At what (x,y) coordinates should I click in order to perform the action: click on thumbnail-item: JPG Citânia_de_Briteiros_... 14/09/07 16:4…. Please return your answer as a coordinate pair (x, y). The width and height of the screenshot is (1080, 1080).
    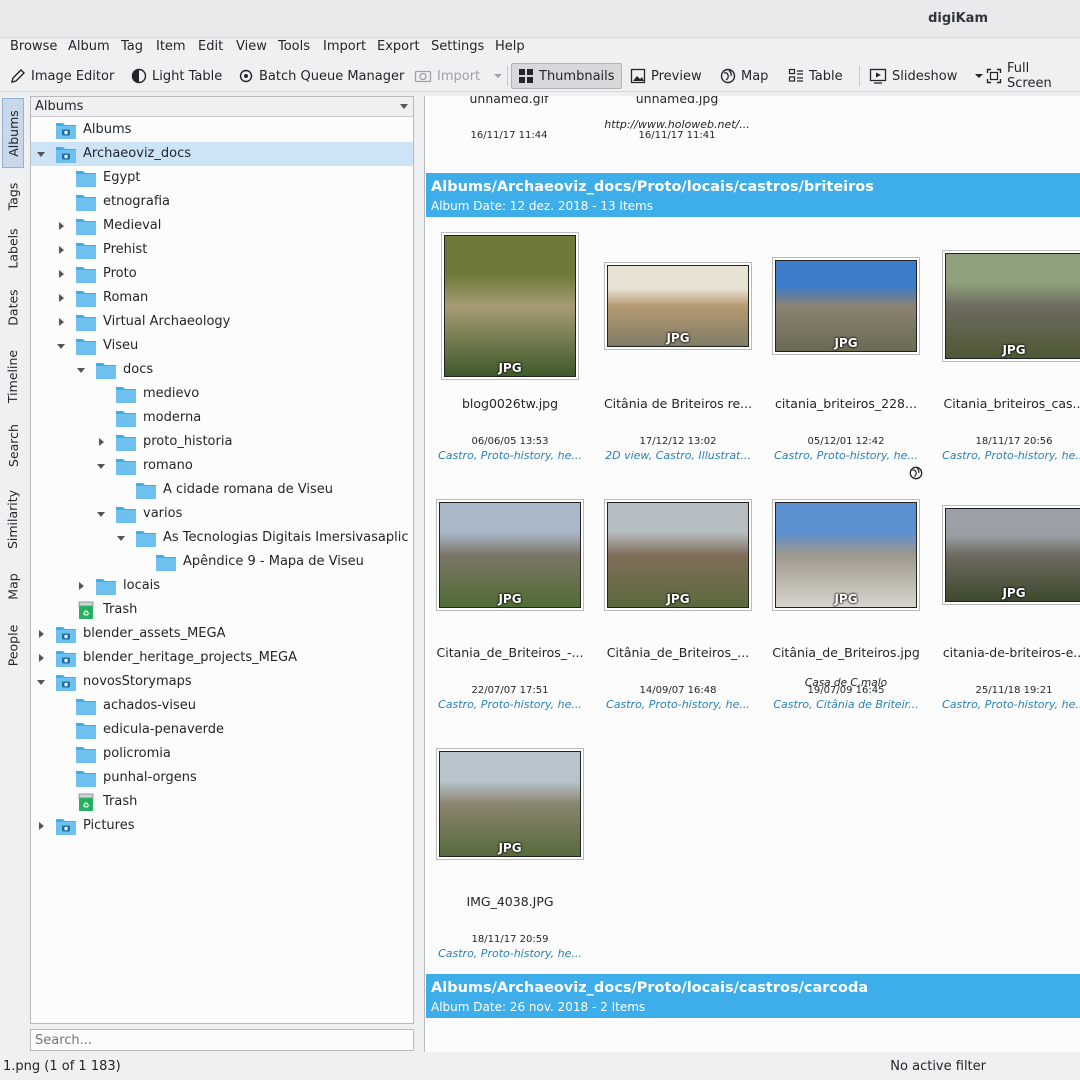
    Looking at the image, I should click on (678, 599).